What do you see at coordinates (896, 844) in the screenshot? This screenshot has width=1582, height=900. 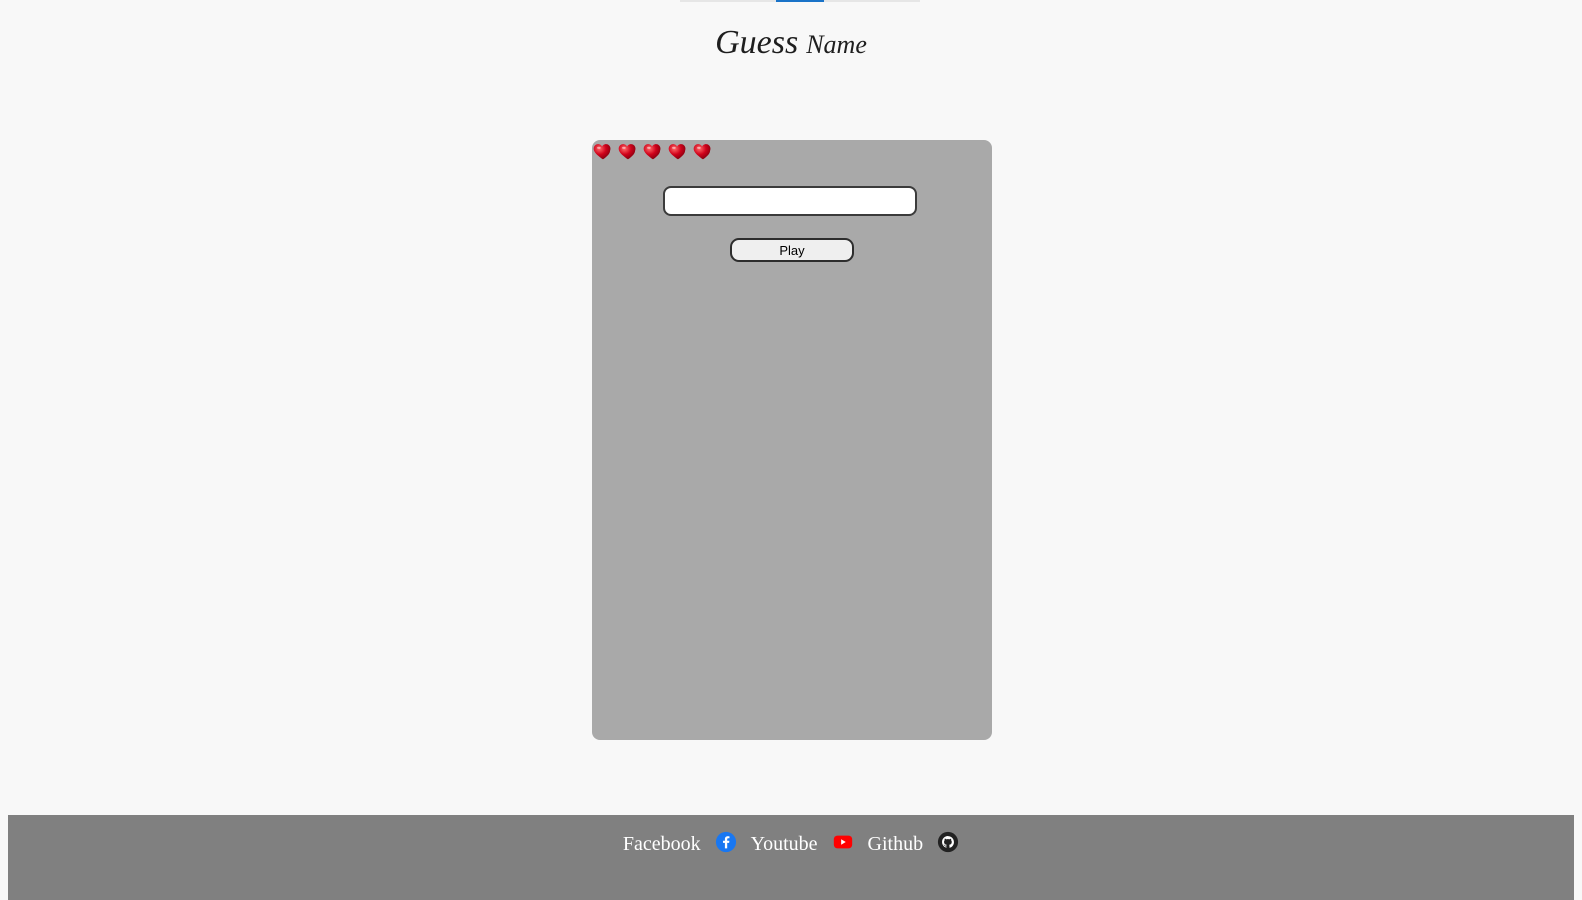 I see `github-link: Github` at bounding box center [896, 844].